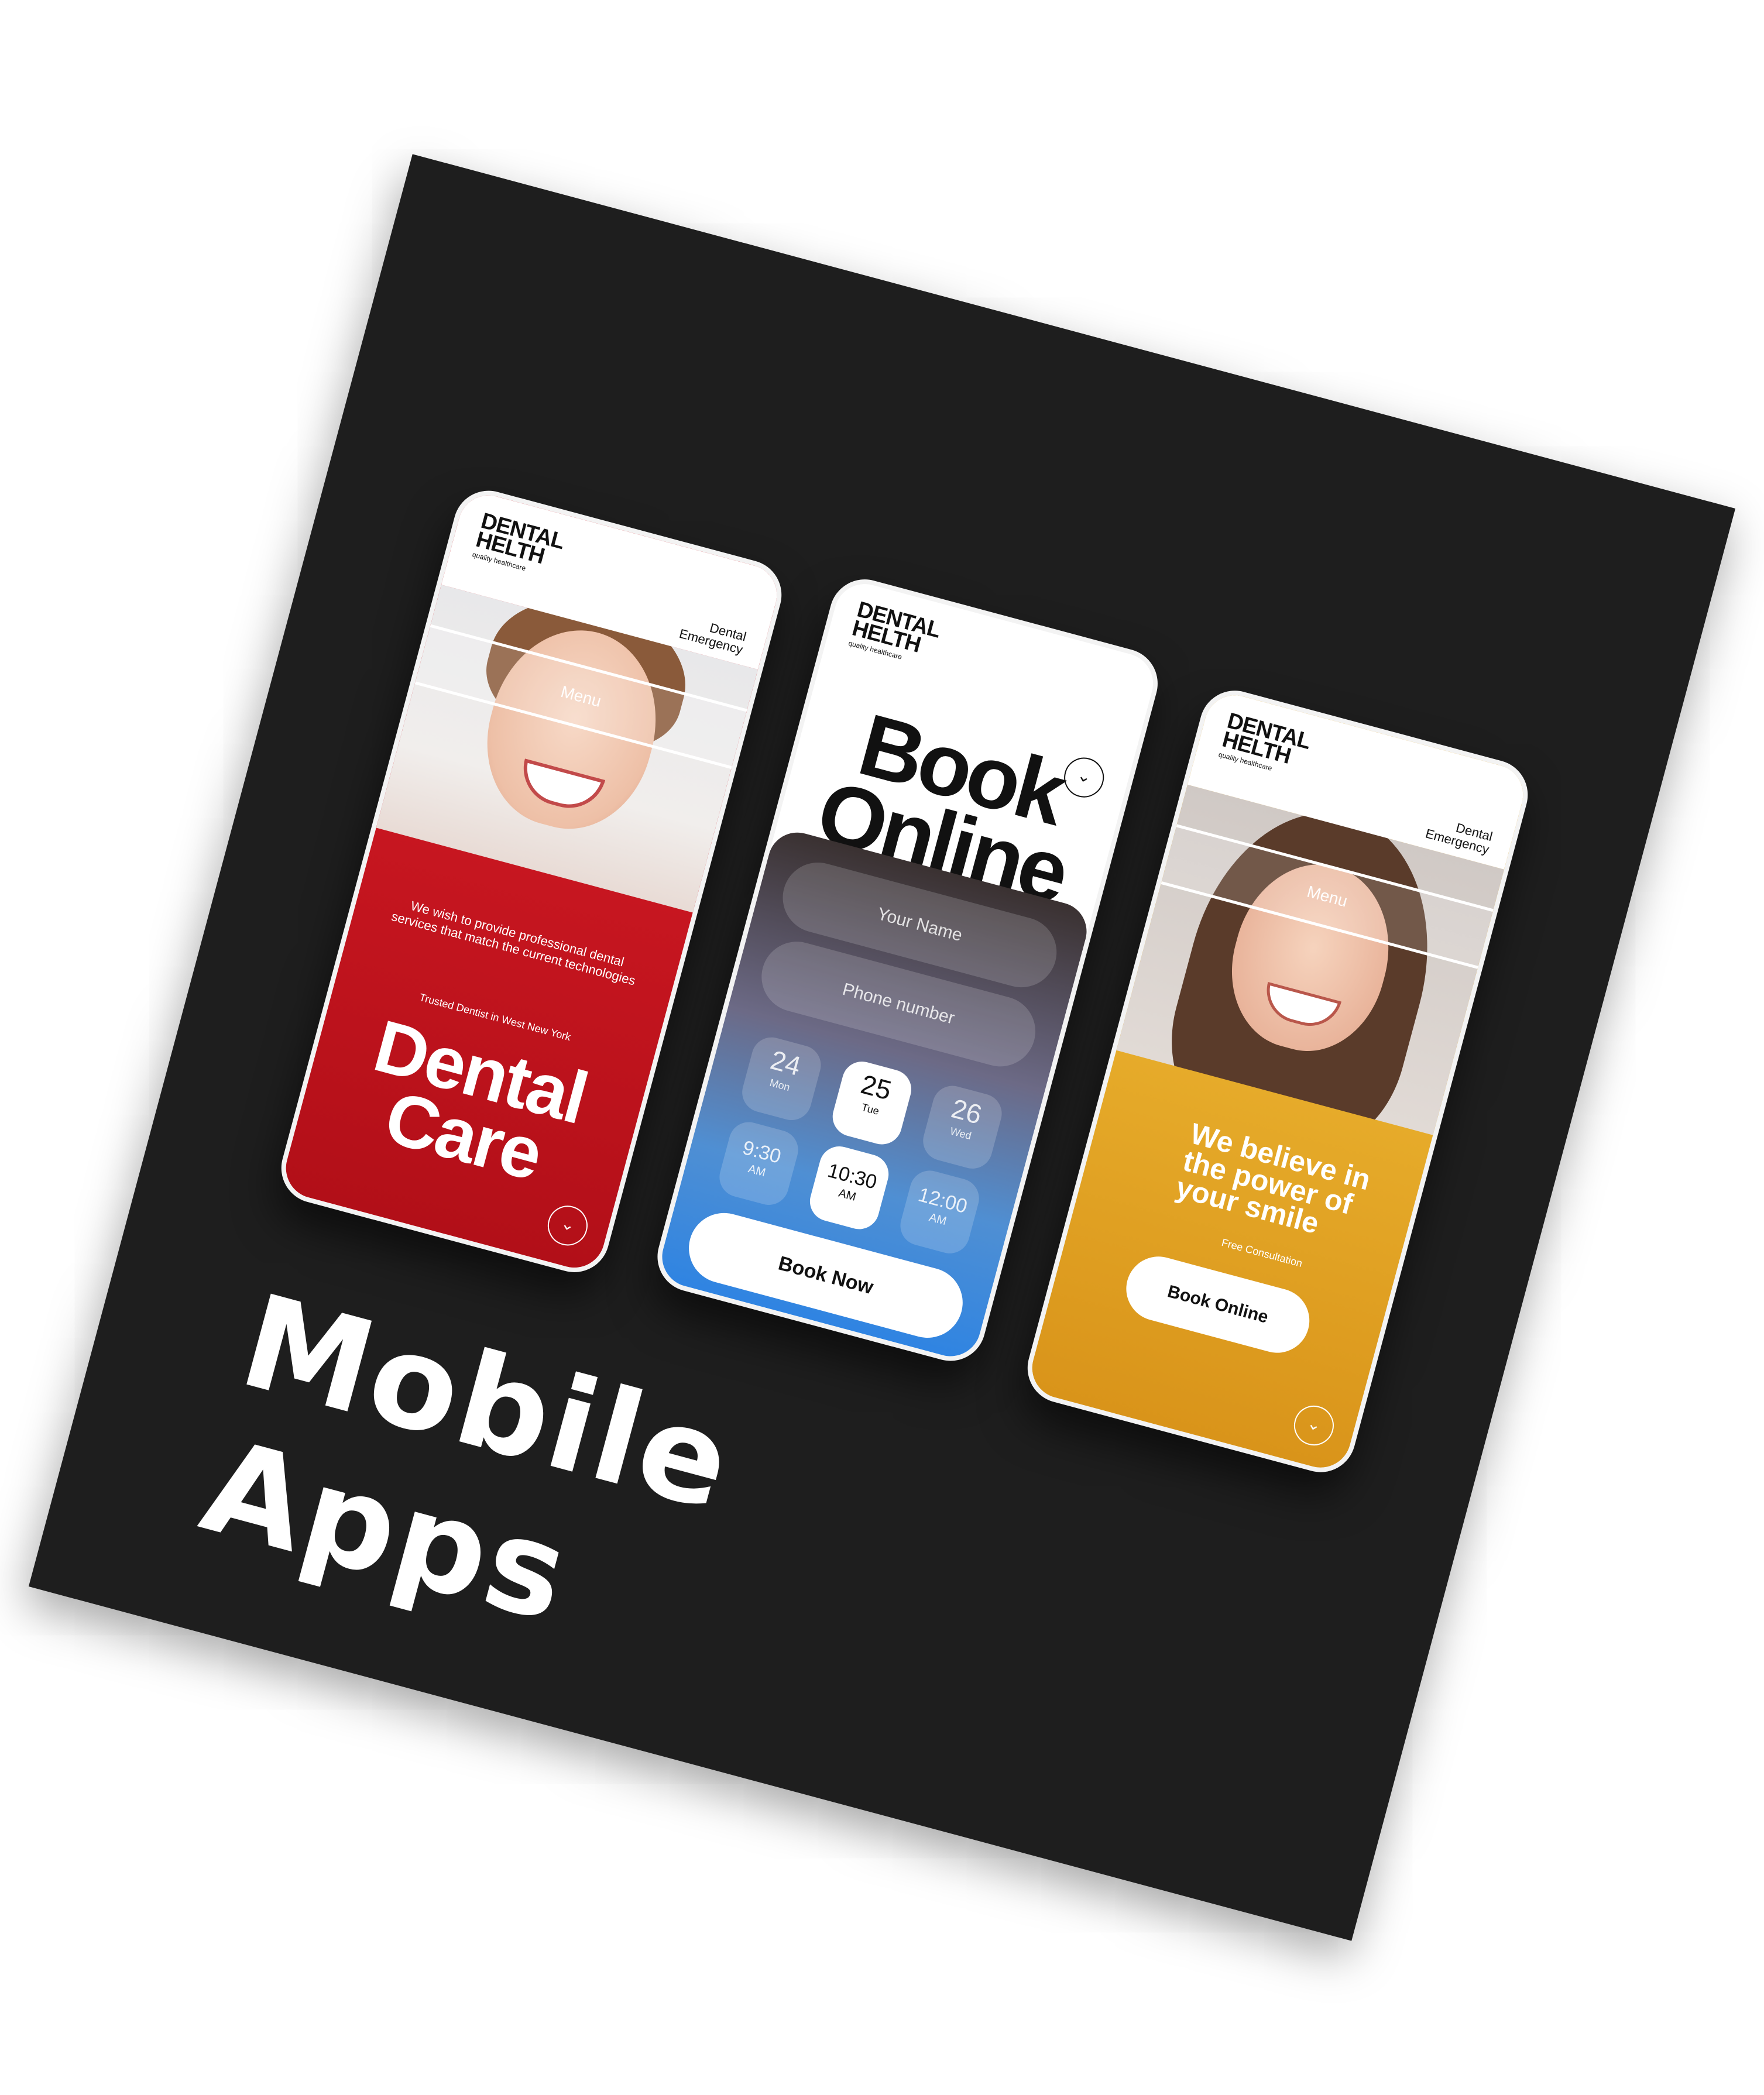 The image size is (1764, 2095). I want to click on booking-form: Your Name Phone number 24 Mon 25 Tue 26, so click(874, 1095).